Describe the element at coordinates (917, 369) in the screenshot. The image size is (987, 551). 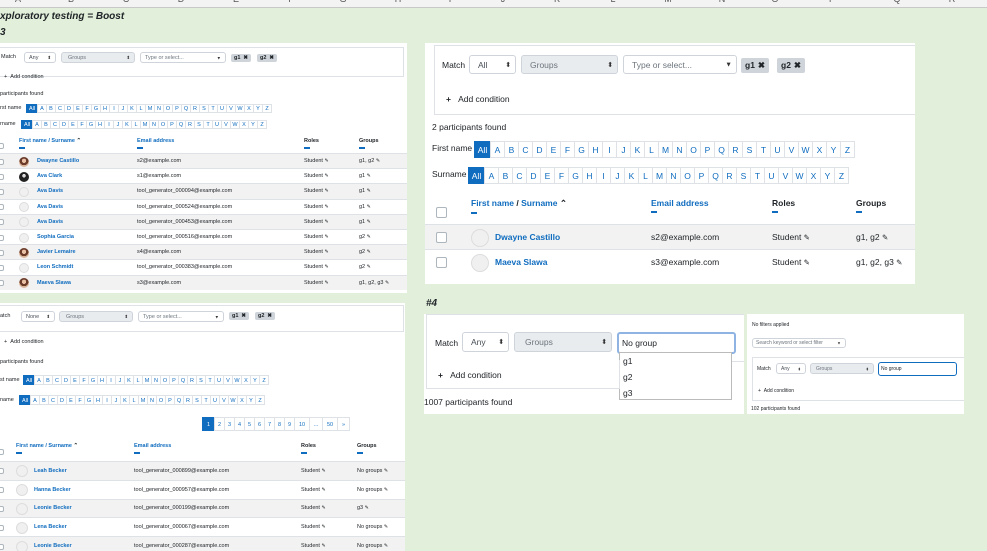
I see `value-select: No group` at that location.